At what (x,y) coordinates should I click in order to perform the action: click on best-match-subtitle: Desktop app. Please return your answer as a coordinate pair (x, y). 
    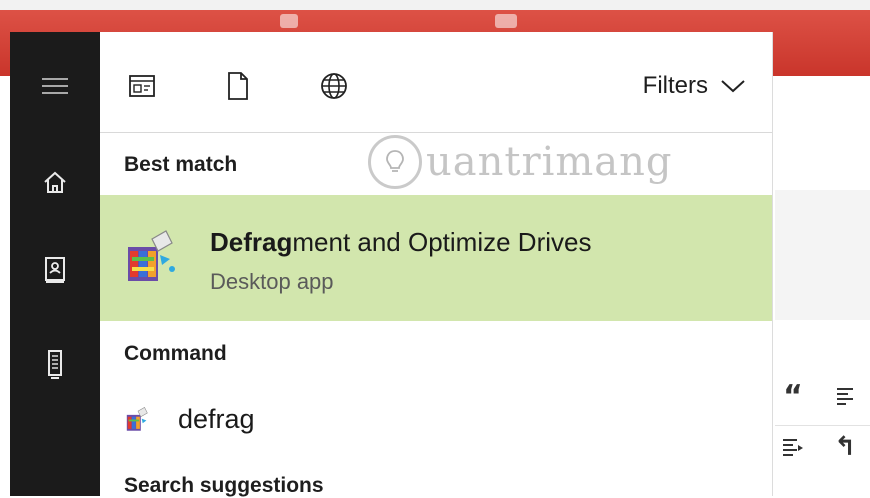
    Looking at the image, I should click on (272, 281).